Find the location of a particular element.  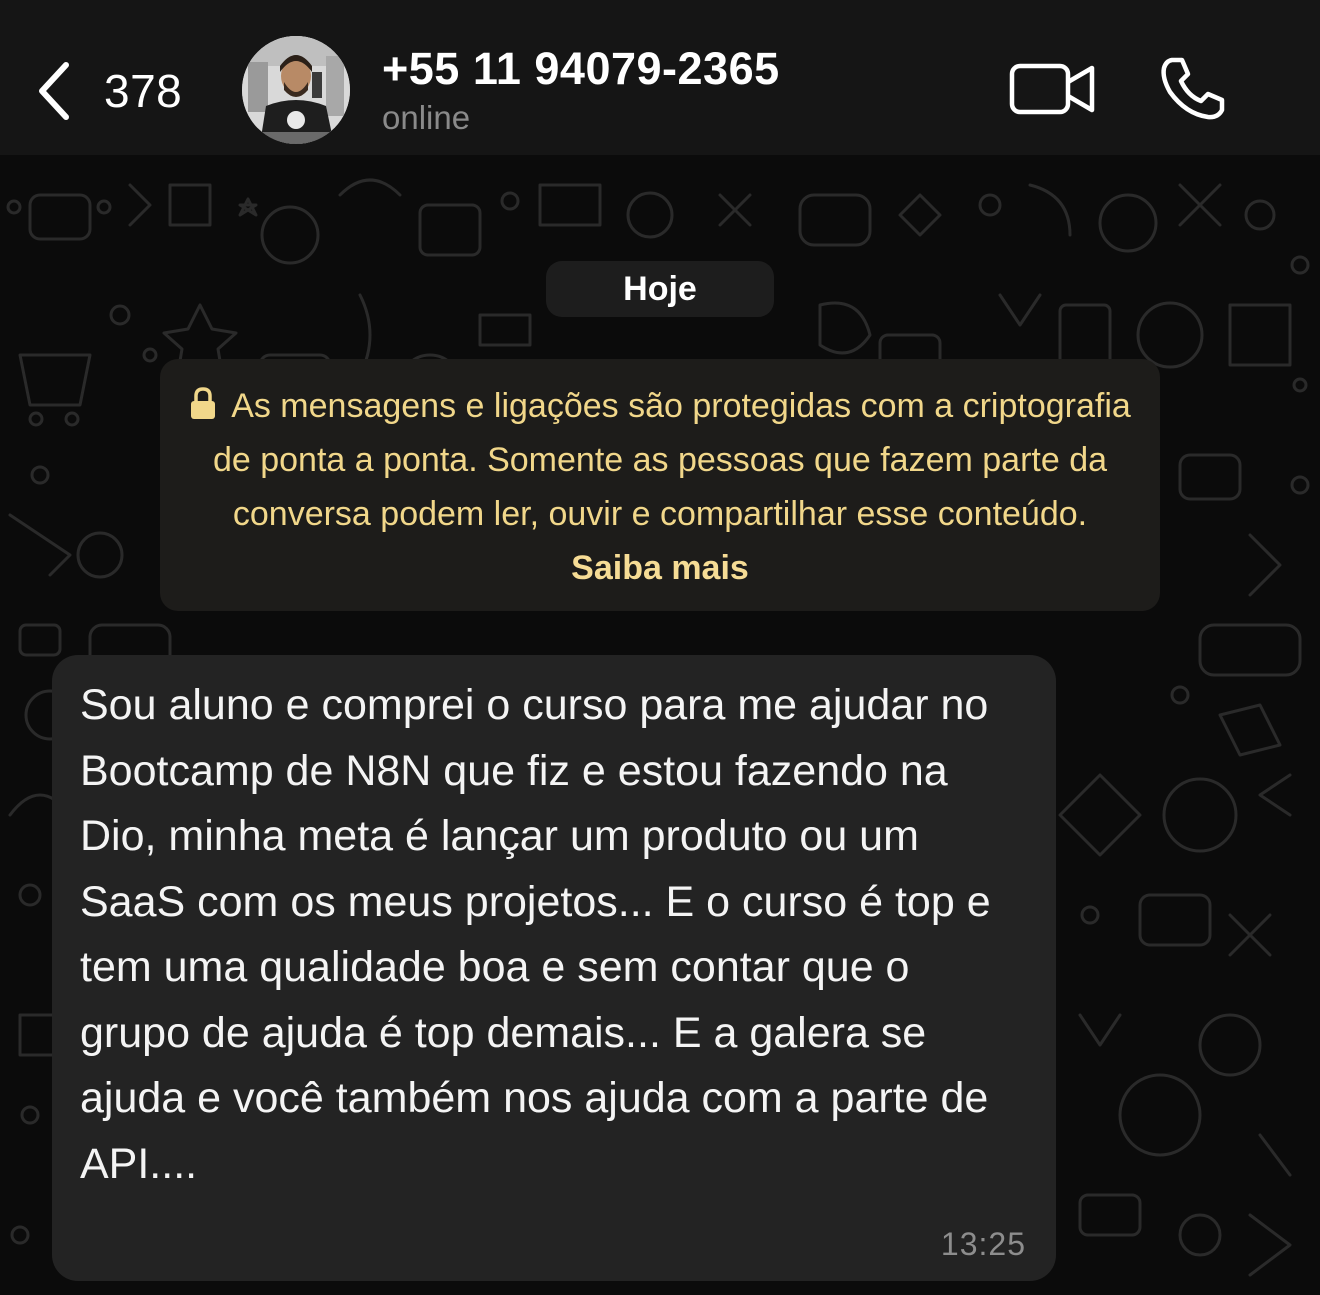

back-button: 378 is located at coordinates (109, 91).